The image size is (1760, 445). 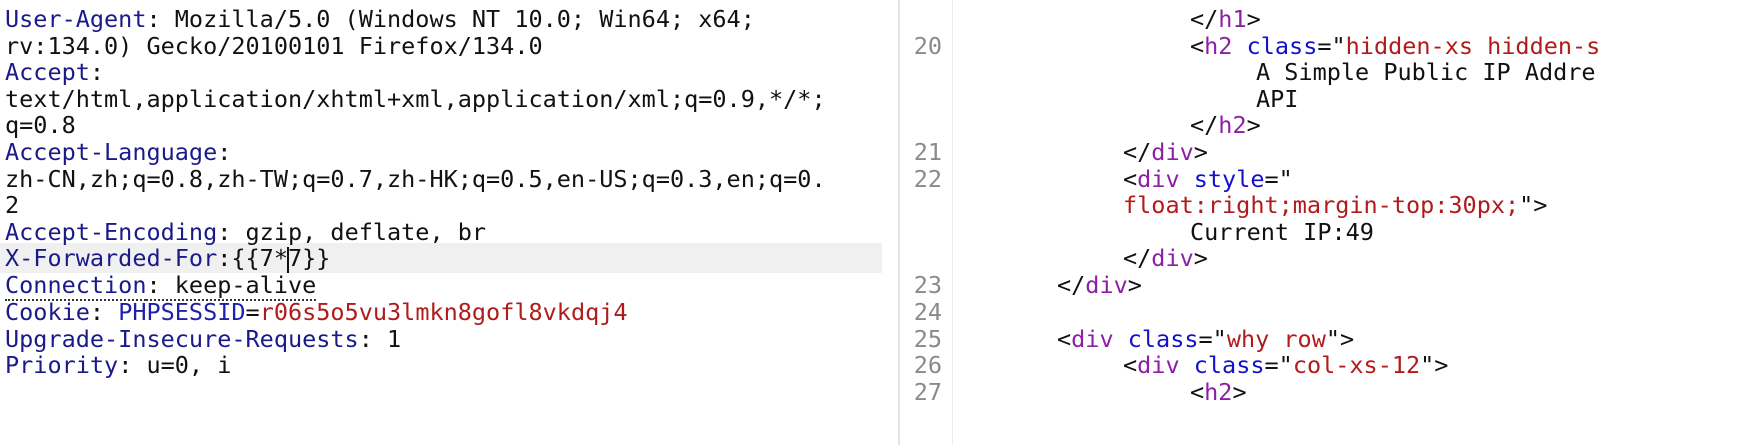 I want to click on header-value-continuation: q=0.8, so click(x=40, y=125).